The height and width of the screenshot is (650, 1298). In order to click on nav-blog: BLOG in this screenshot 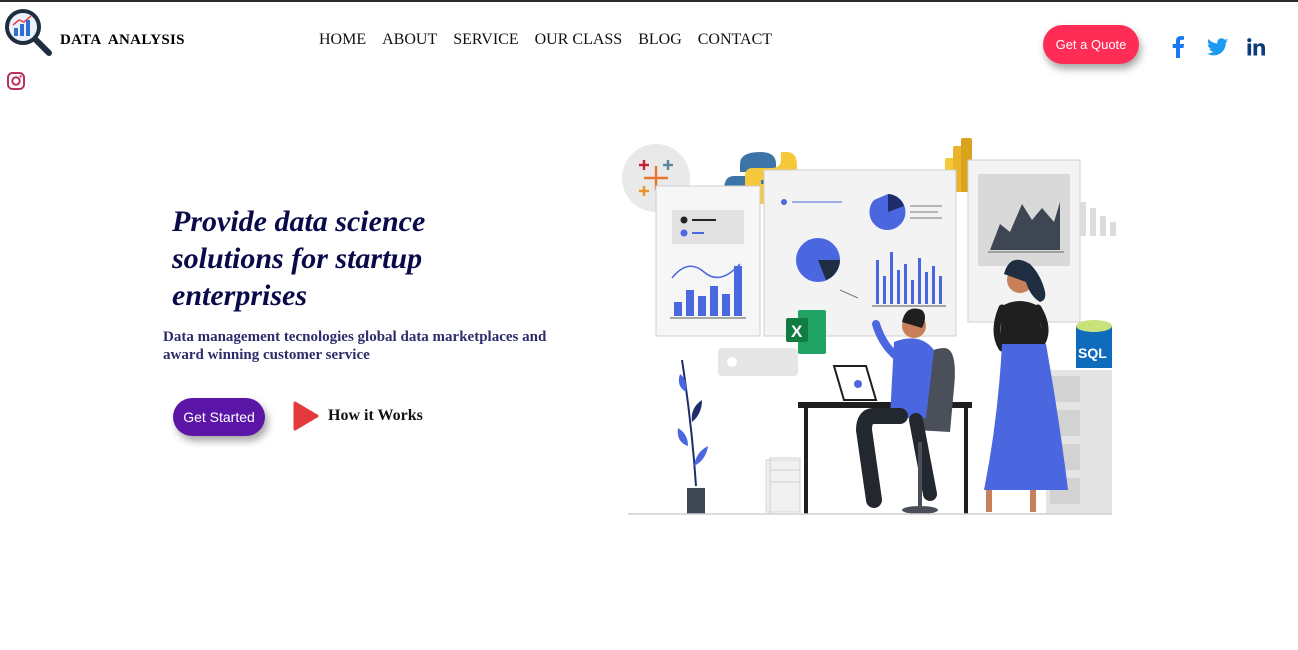, I will do `click(660, 40)`.